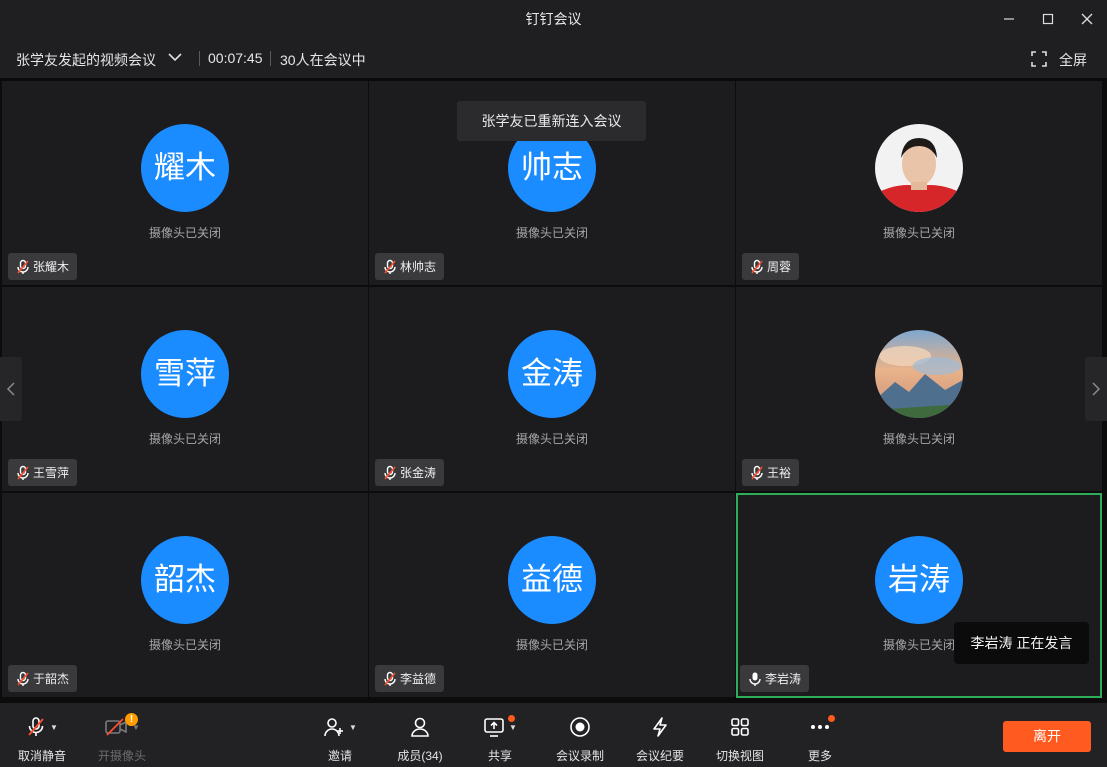 The width and height of the screenshot is (1107, 767). Describe the element at coordinates (660, 727) in the screenshot. I see `lightning-icon` at that location.